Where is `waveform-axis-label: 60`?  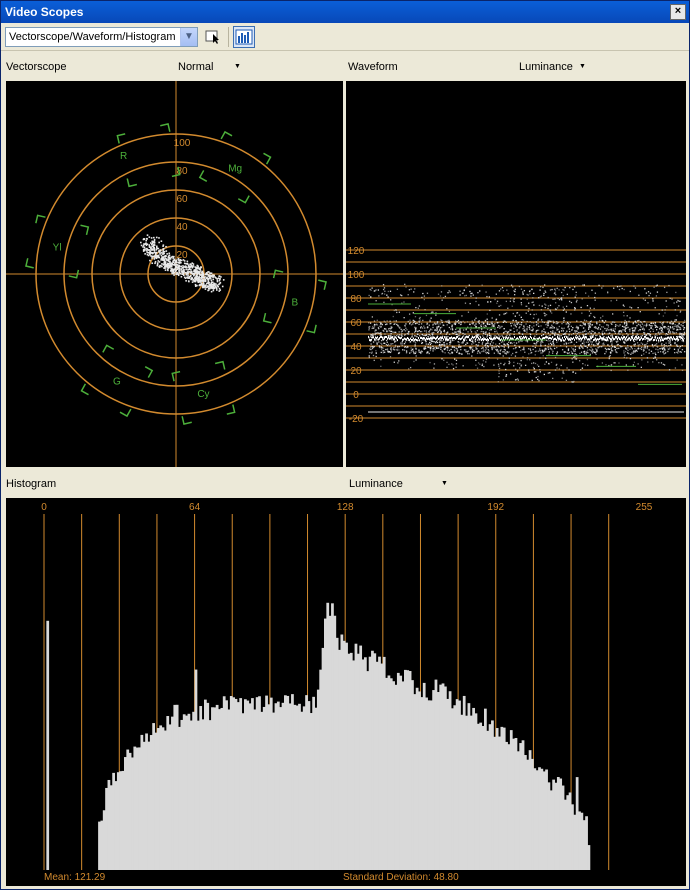 waveform-axis-label: 60 is located at coordinates (356, 323).